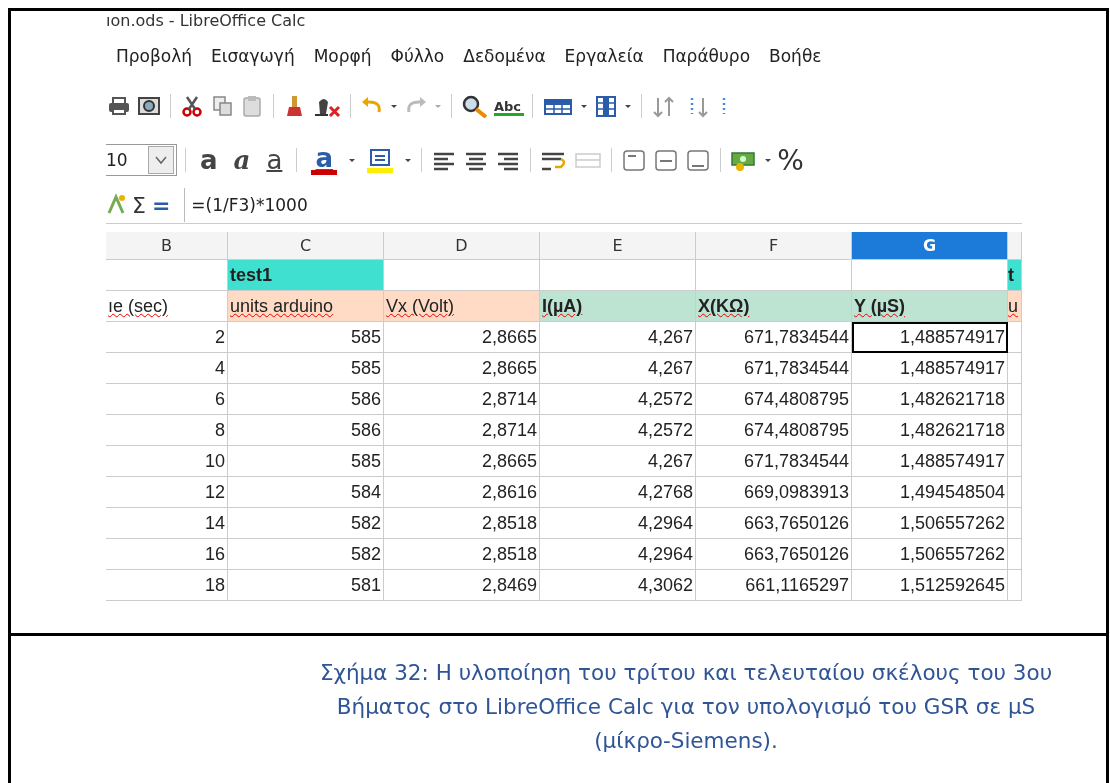 Image resolution: width=1110 pixels, height=783 pixels. Describe the element at coordinates (154, 56) in the screenshot. I see `menu-item: Προβολή` at that location.